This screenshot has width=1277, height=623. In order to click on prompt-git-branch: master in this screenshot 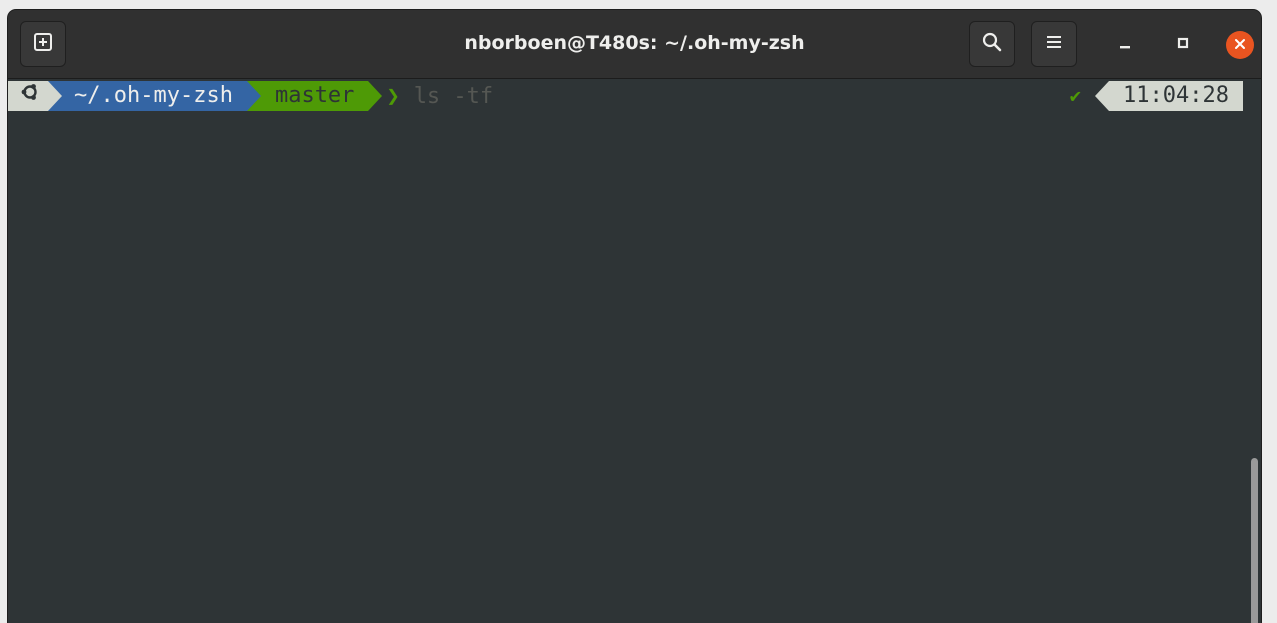, I will do `click(314, 95)`.